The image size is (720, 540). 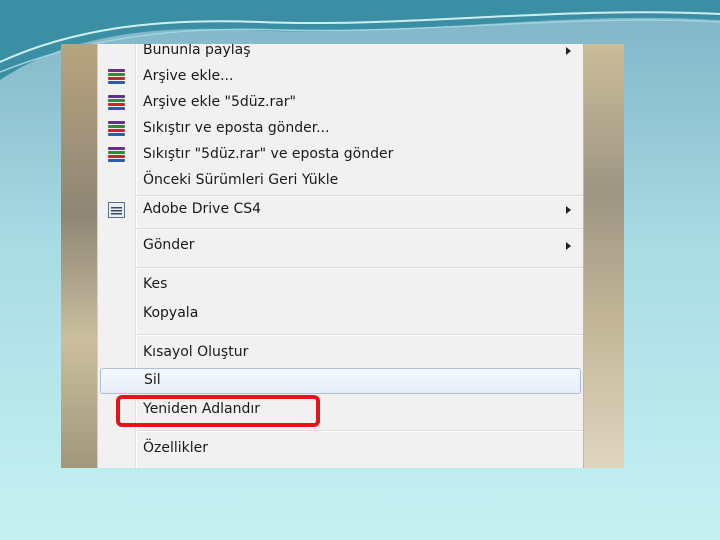 I want to click on menu-item-restore-previous-versions: Önceki Sürümleri Geri Yükle, so click(x=340, y=181).